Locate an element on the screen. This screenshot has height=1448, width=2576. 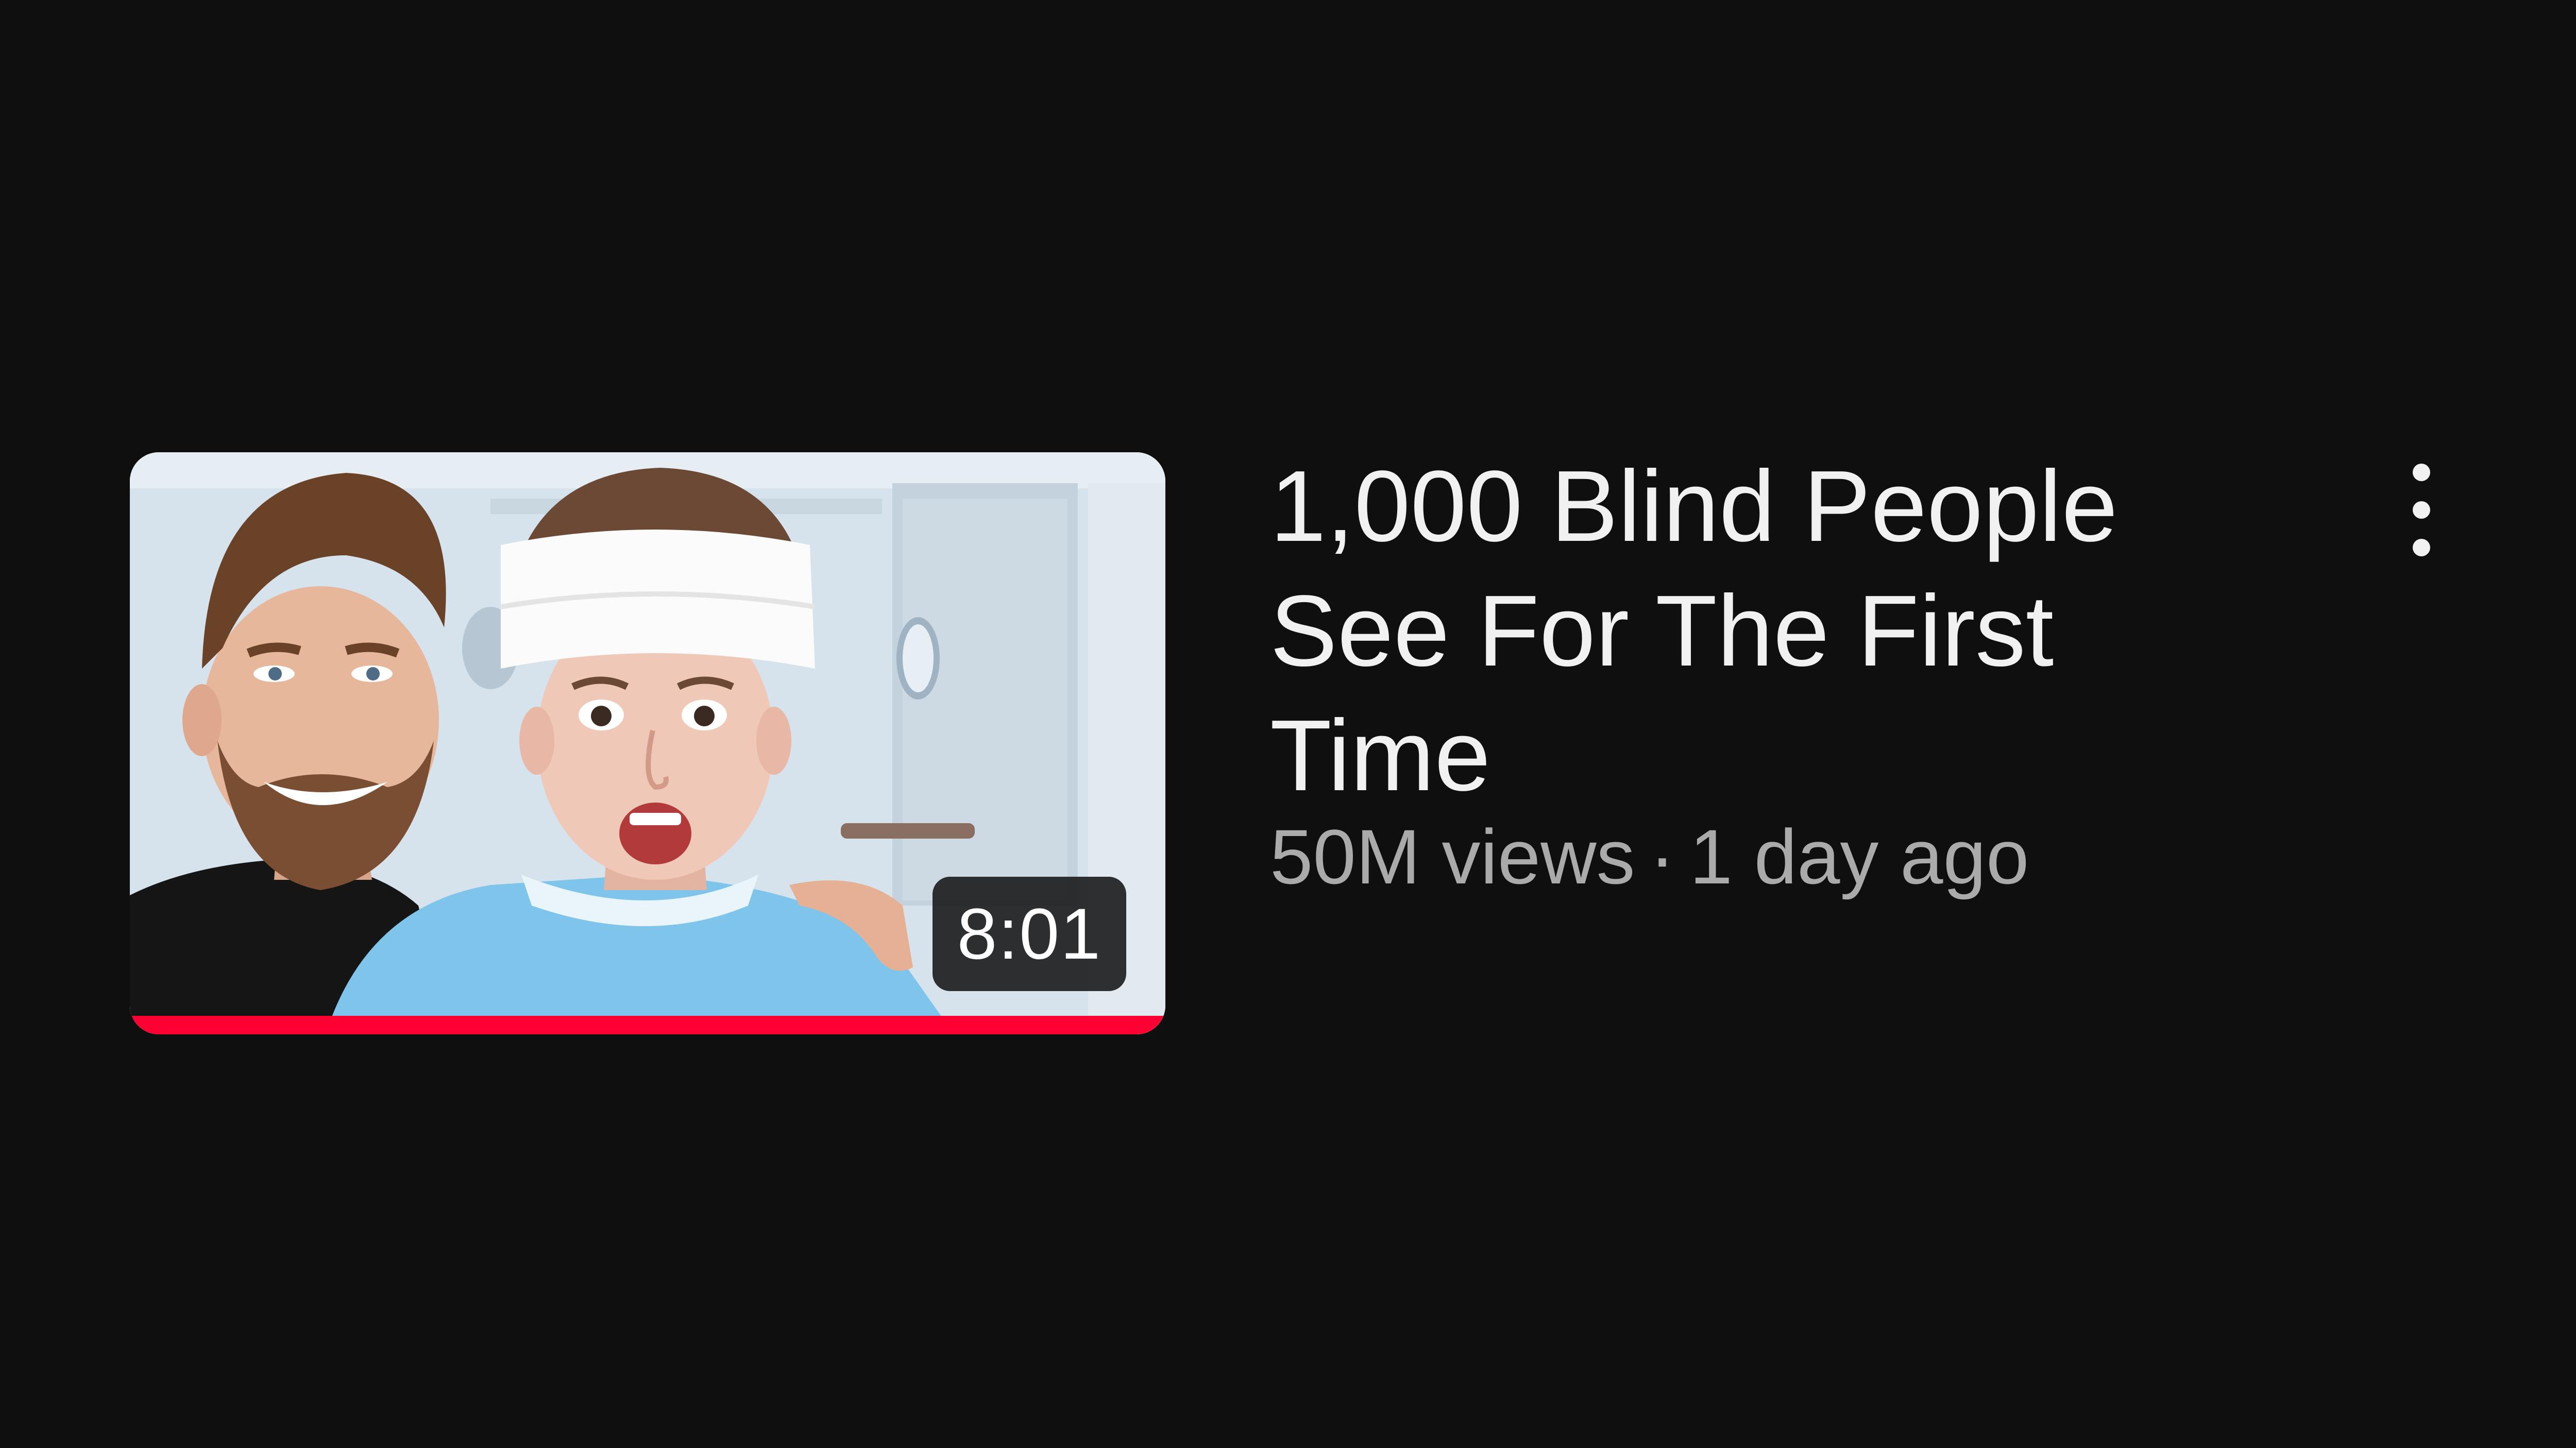
watch-progress-bar is located at coordinates (647, 1025).